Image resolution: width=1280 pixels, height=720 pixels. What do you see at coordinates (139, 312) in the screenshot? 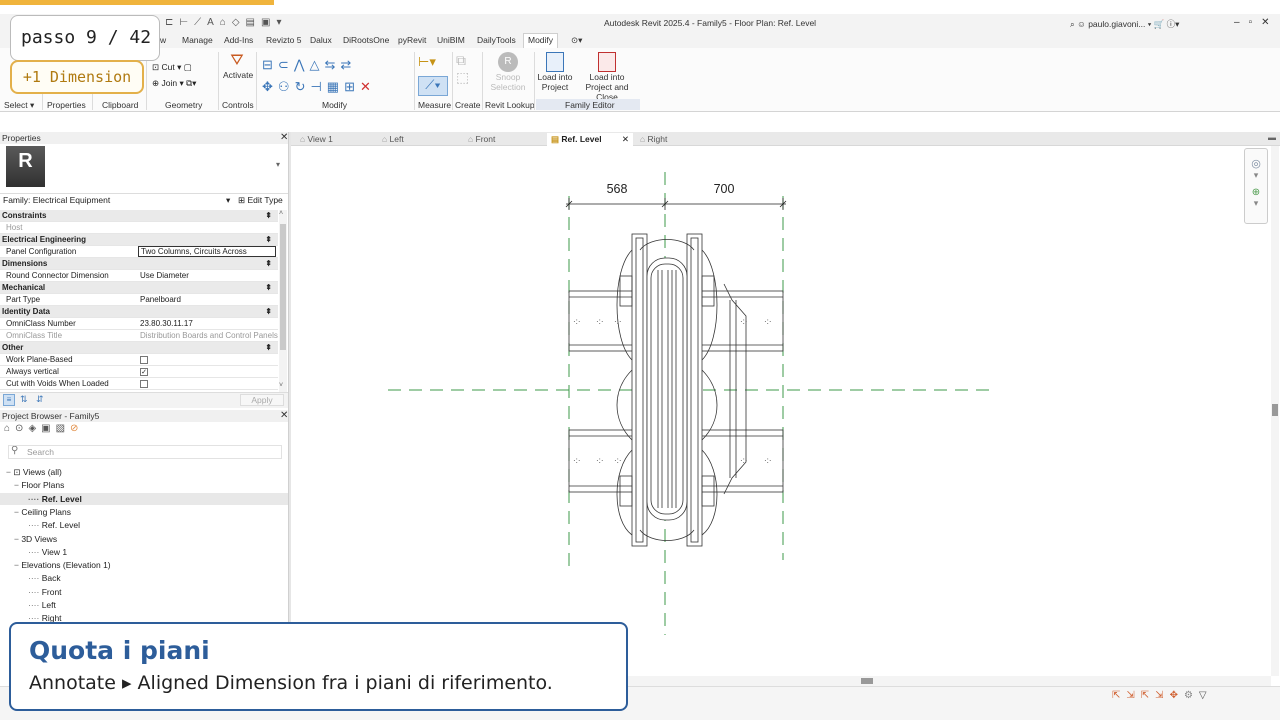
I see `property-group-header: Identity Data ⇞` at bounding box center [139, 312].